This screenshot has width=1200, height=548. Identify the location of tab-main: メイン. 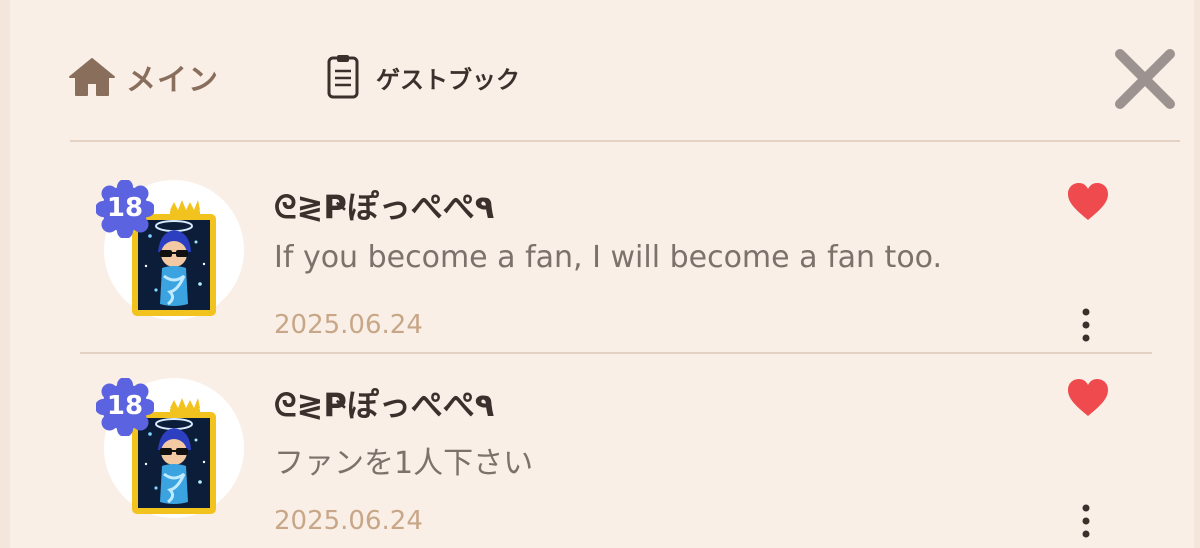
(143, 77).